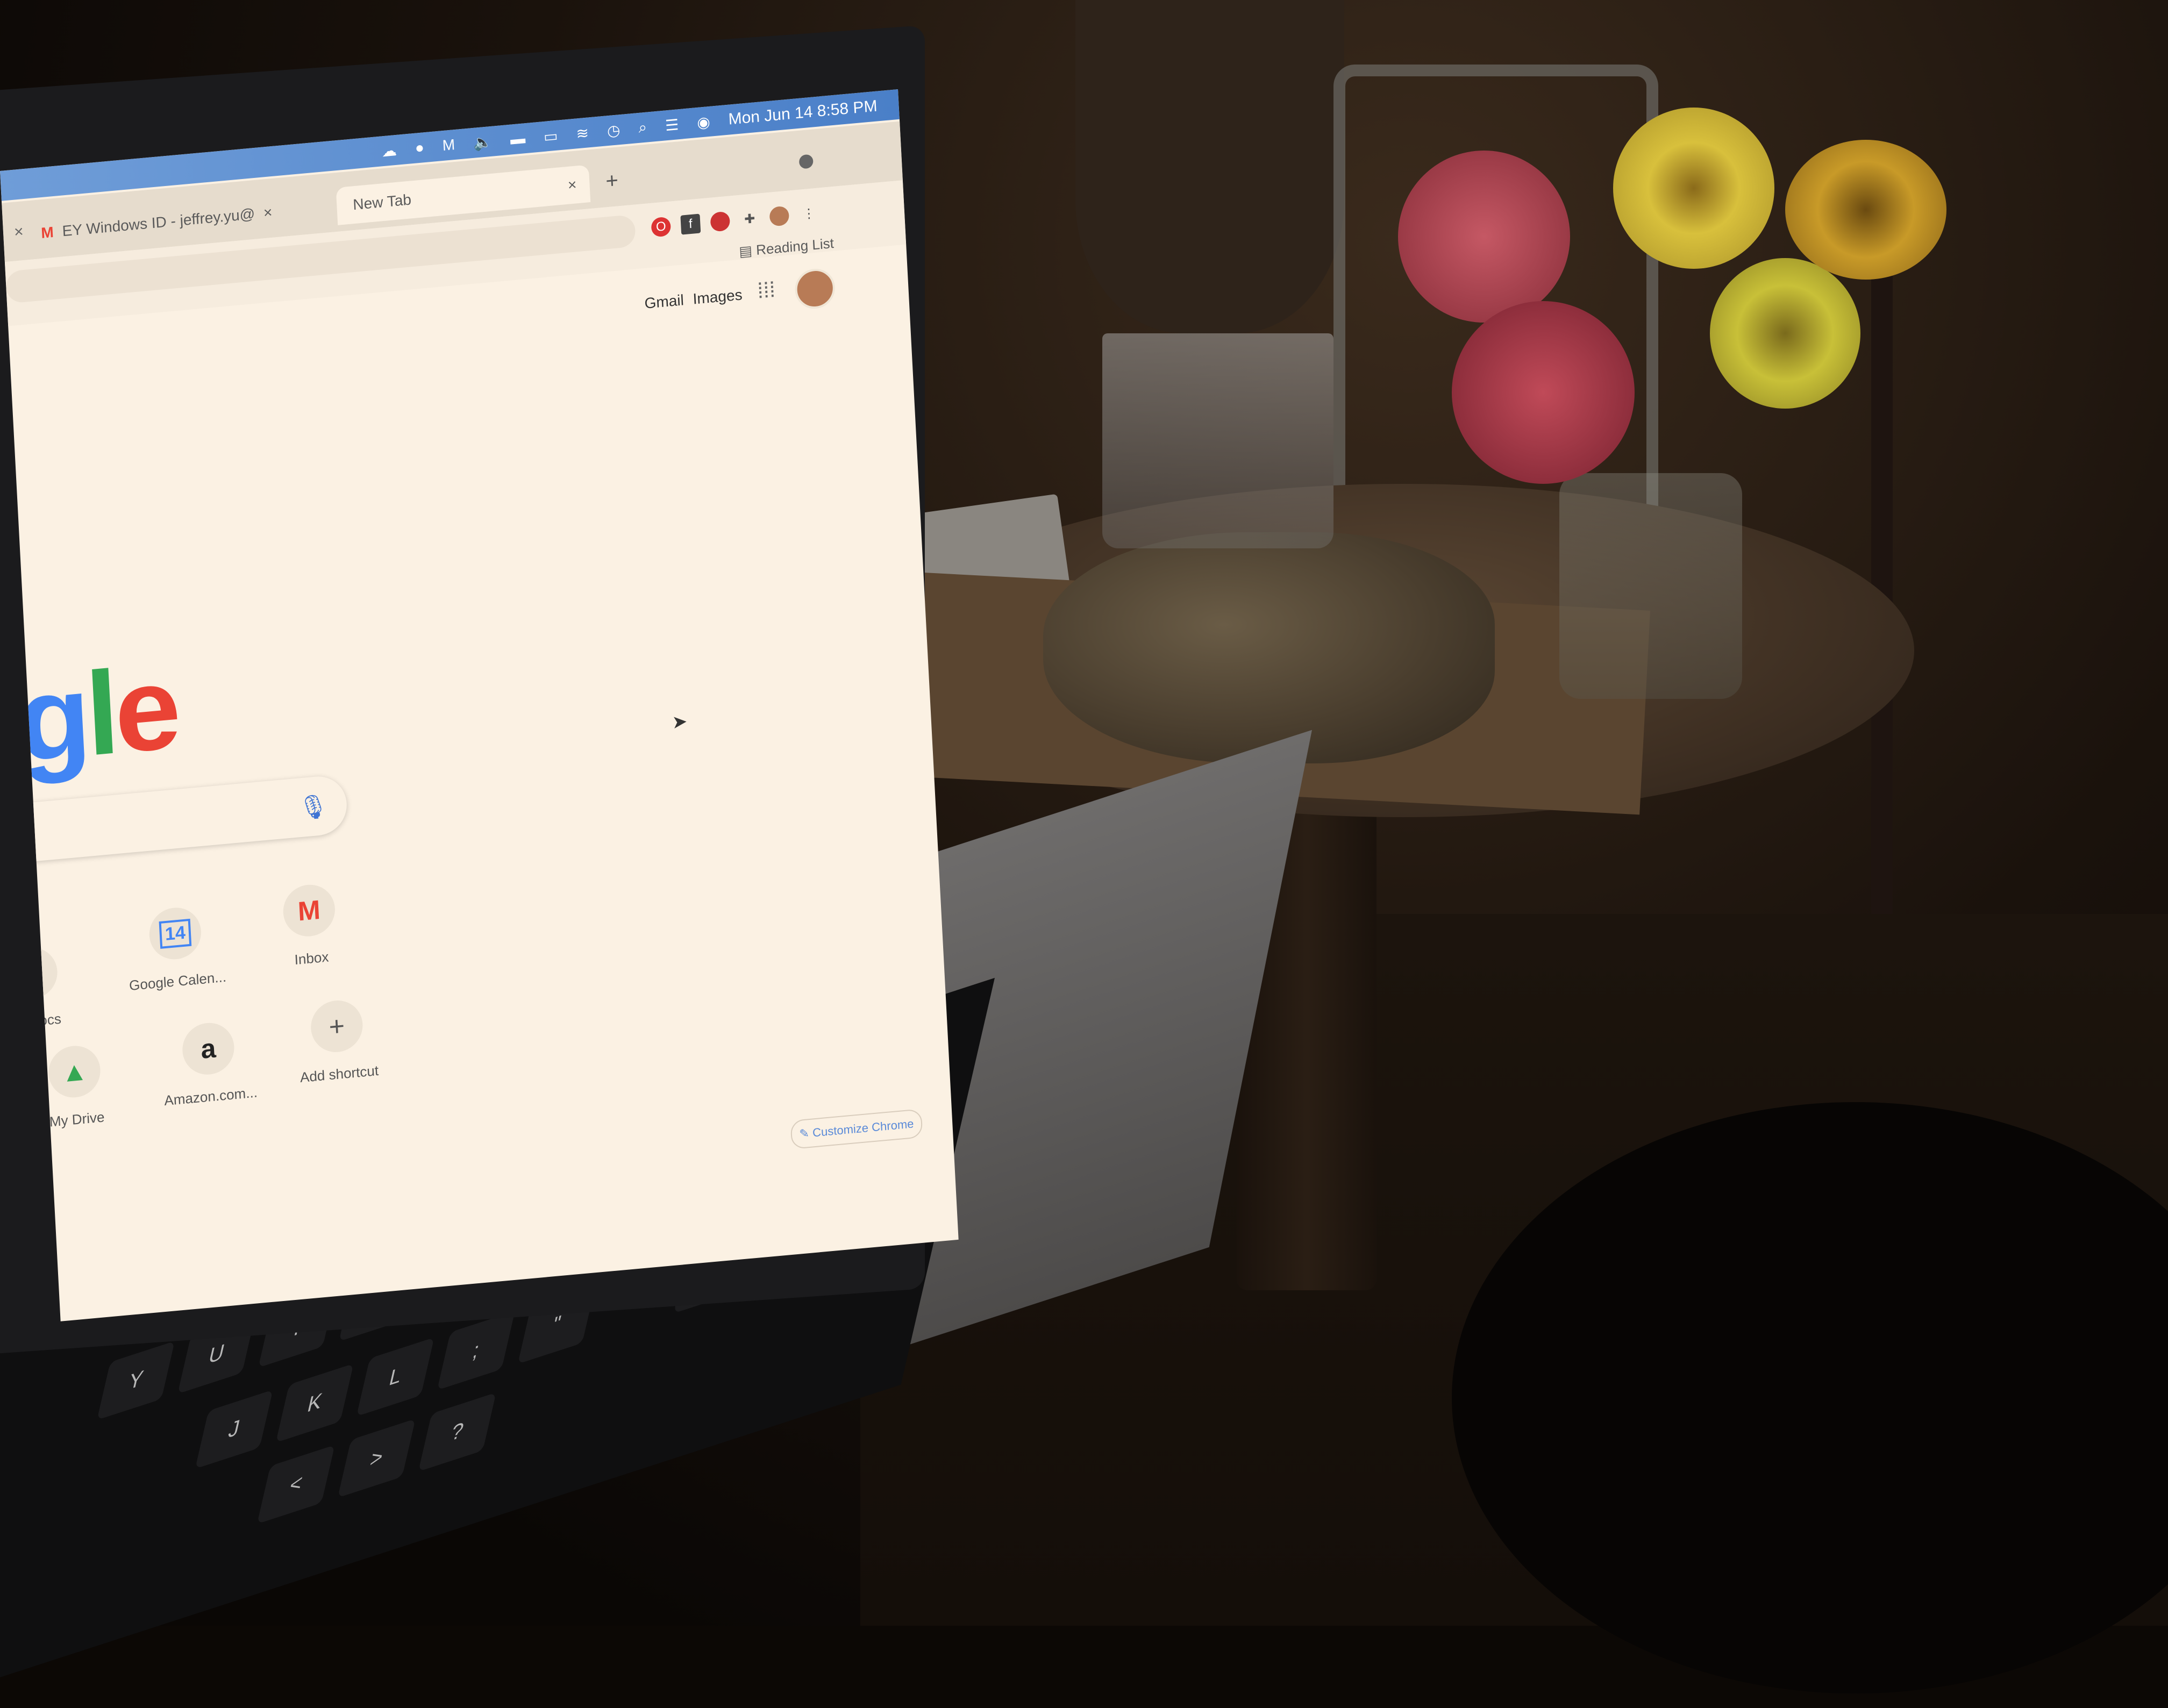 The image size is (2168, 1708). I want to click on puzzle-extensions-icon: ✚, so click(749, 219).